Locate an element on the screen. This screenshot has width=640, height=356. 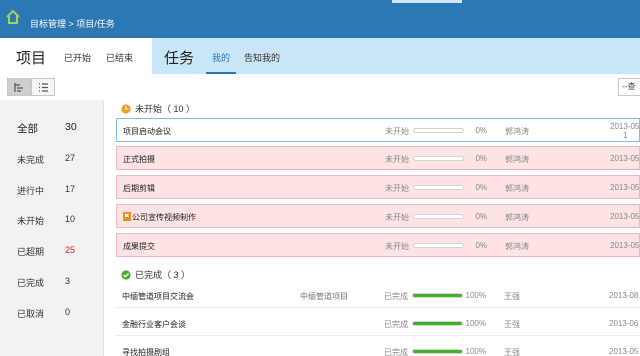
task-row: 中缅管道项目交流会 中缅管道项目 已完成 100% 王强 2013-08 is located at coordinates (378, 296).